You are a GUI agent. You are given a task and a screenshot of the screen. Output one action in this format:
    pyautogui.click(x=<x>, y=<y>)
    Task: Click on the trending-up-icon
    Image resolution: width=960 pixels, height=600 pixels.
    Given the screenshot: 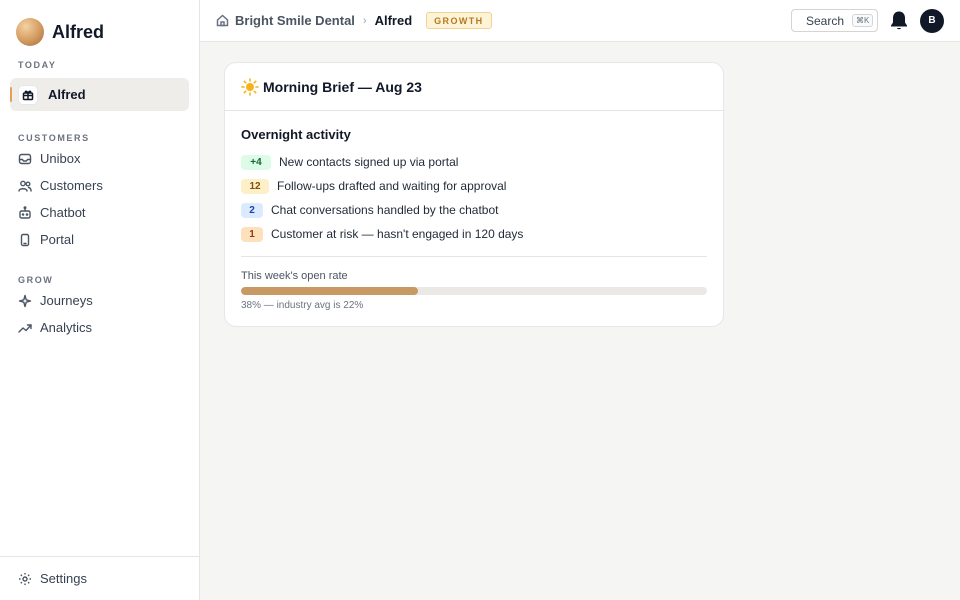 What is the action you would take?
    pyautogui.click(x=25, y=328)
    